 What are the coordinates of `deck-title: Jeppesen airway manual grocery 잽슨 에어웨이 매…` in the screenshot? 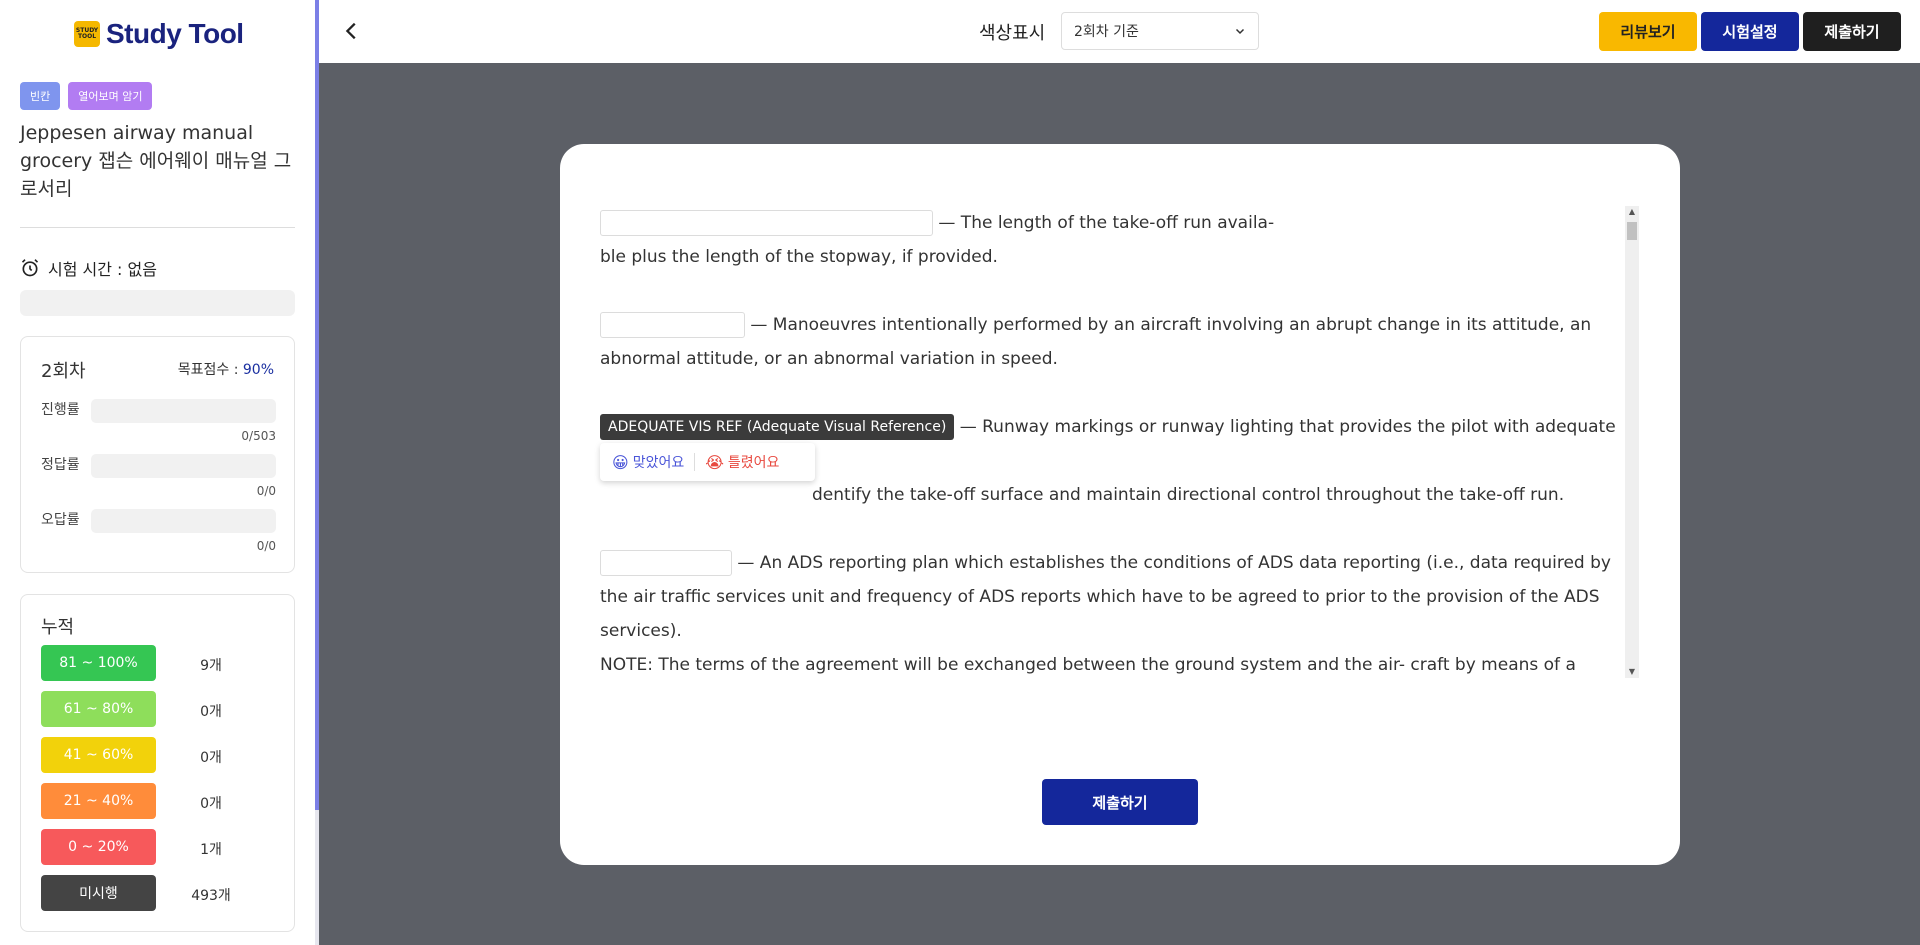 It's located at (156, 161).